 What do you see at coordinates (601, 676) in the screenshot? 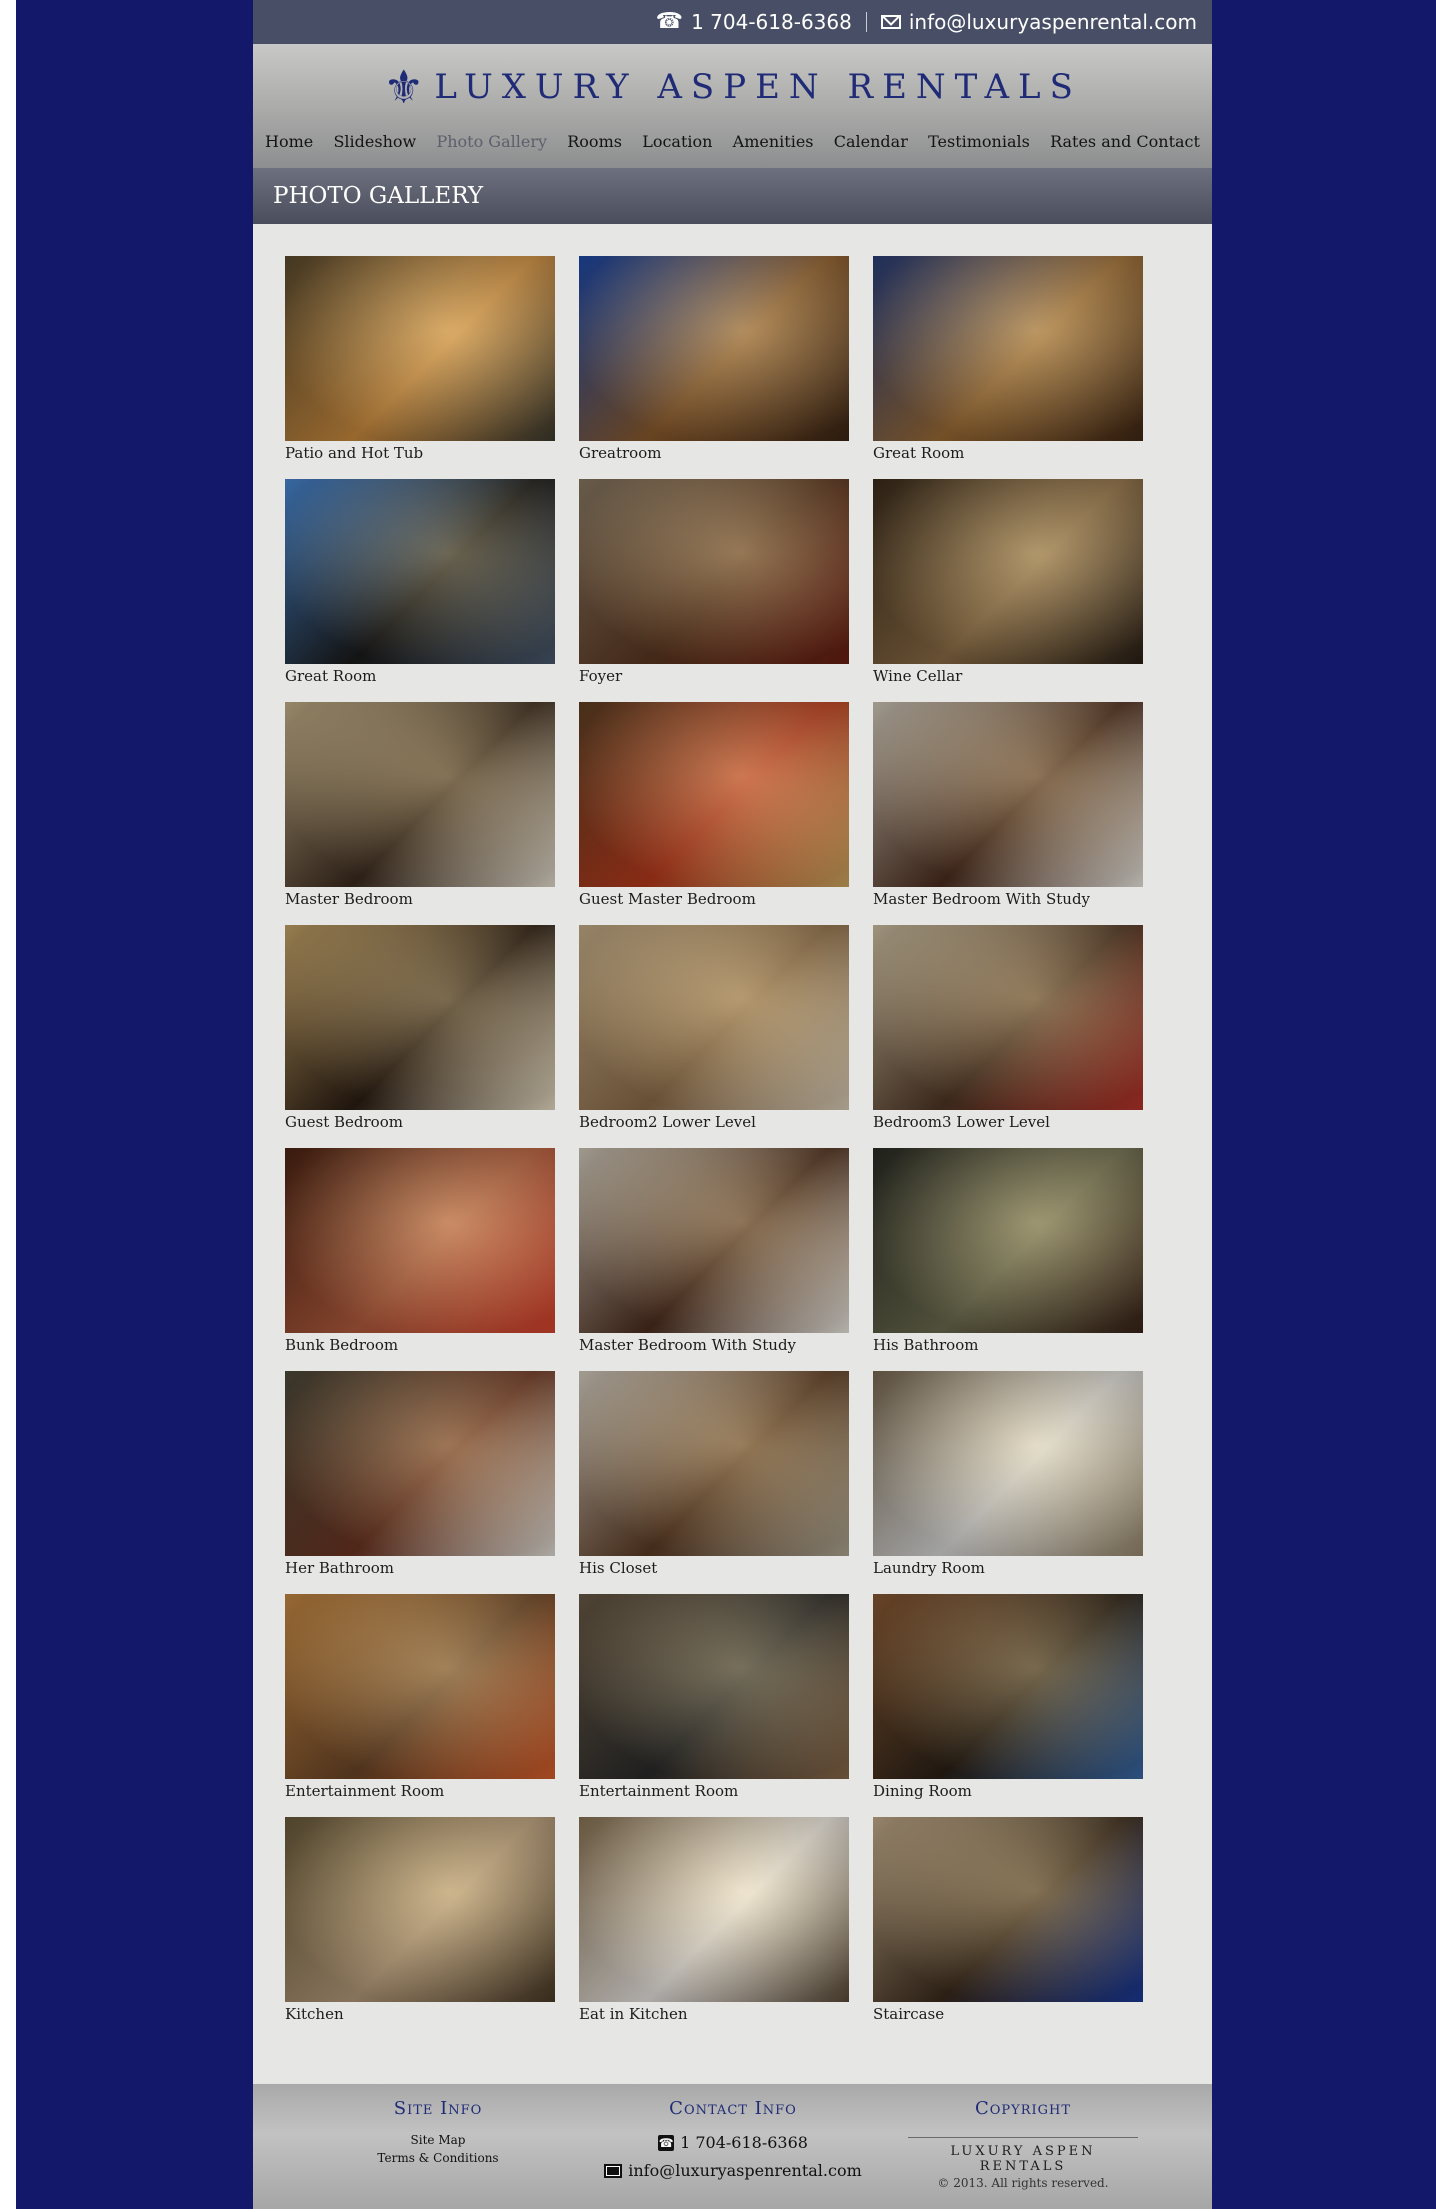
I see `gallery-caption: Foyer` at bounding box center [601, 676].